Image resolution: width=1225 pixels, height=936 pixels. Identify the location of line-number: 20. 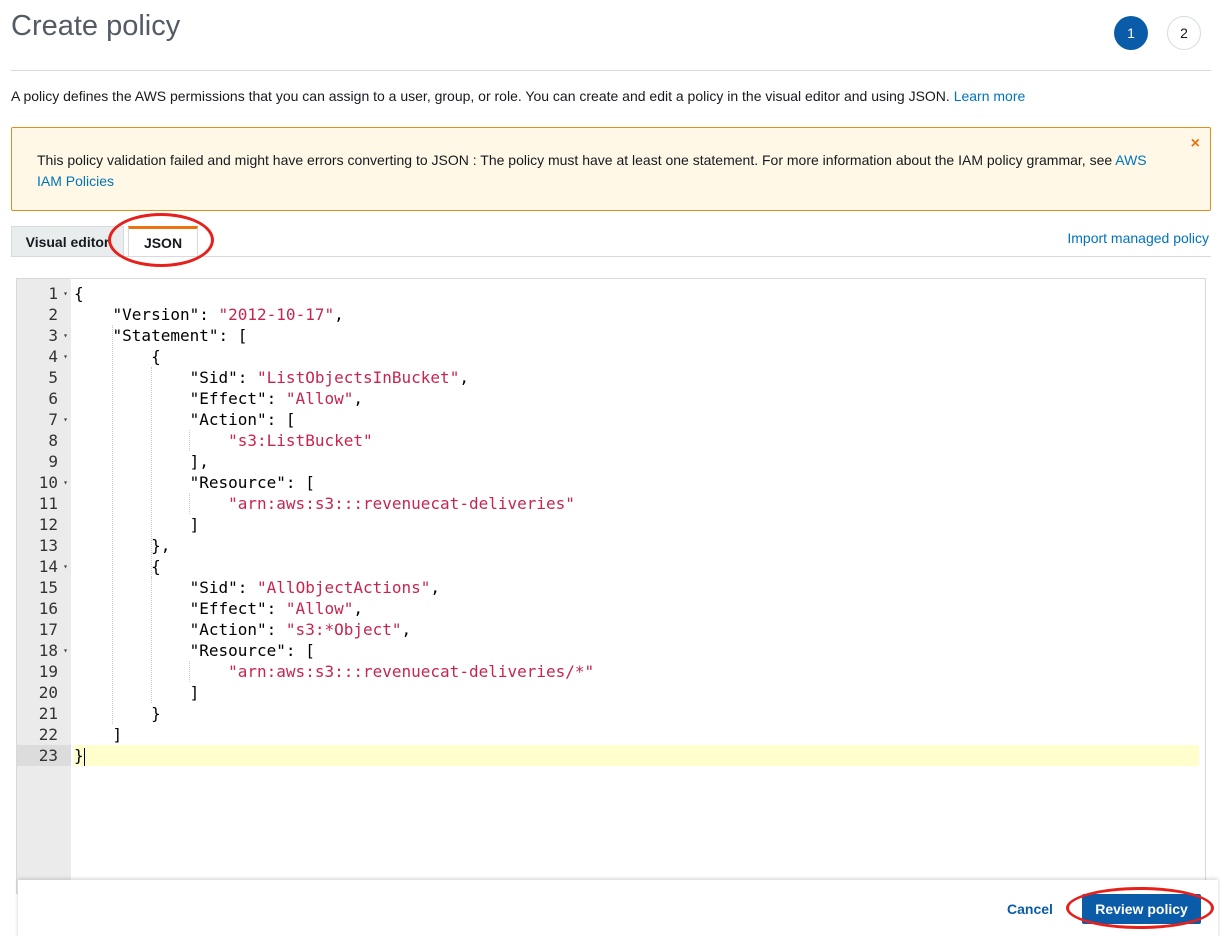
(48, 692).